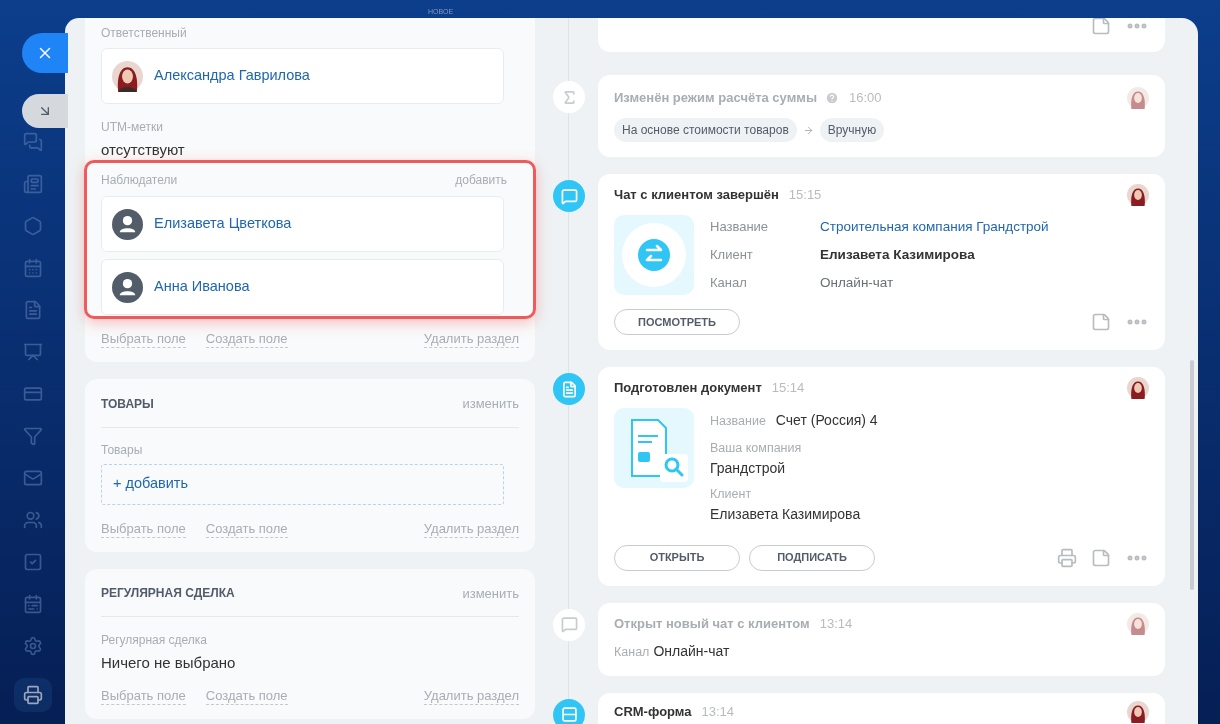 Image resolution: width=1220 pixels, height=724 pixels. I want to click on field-value: Грандстрой, so click(748, 468).